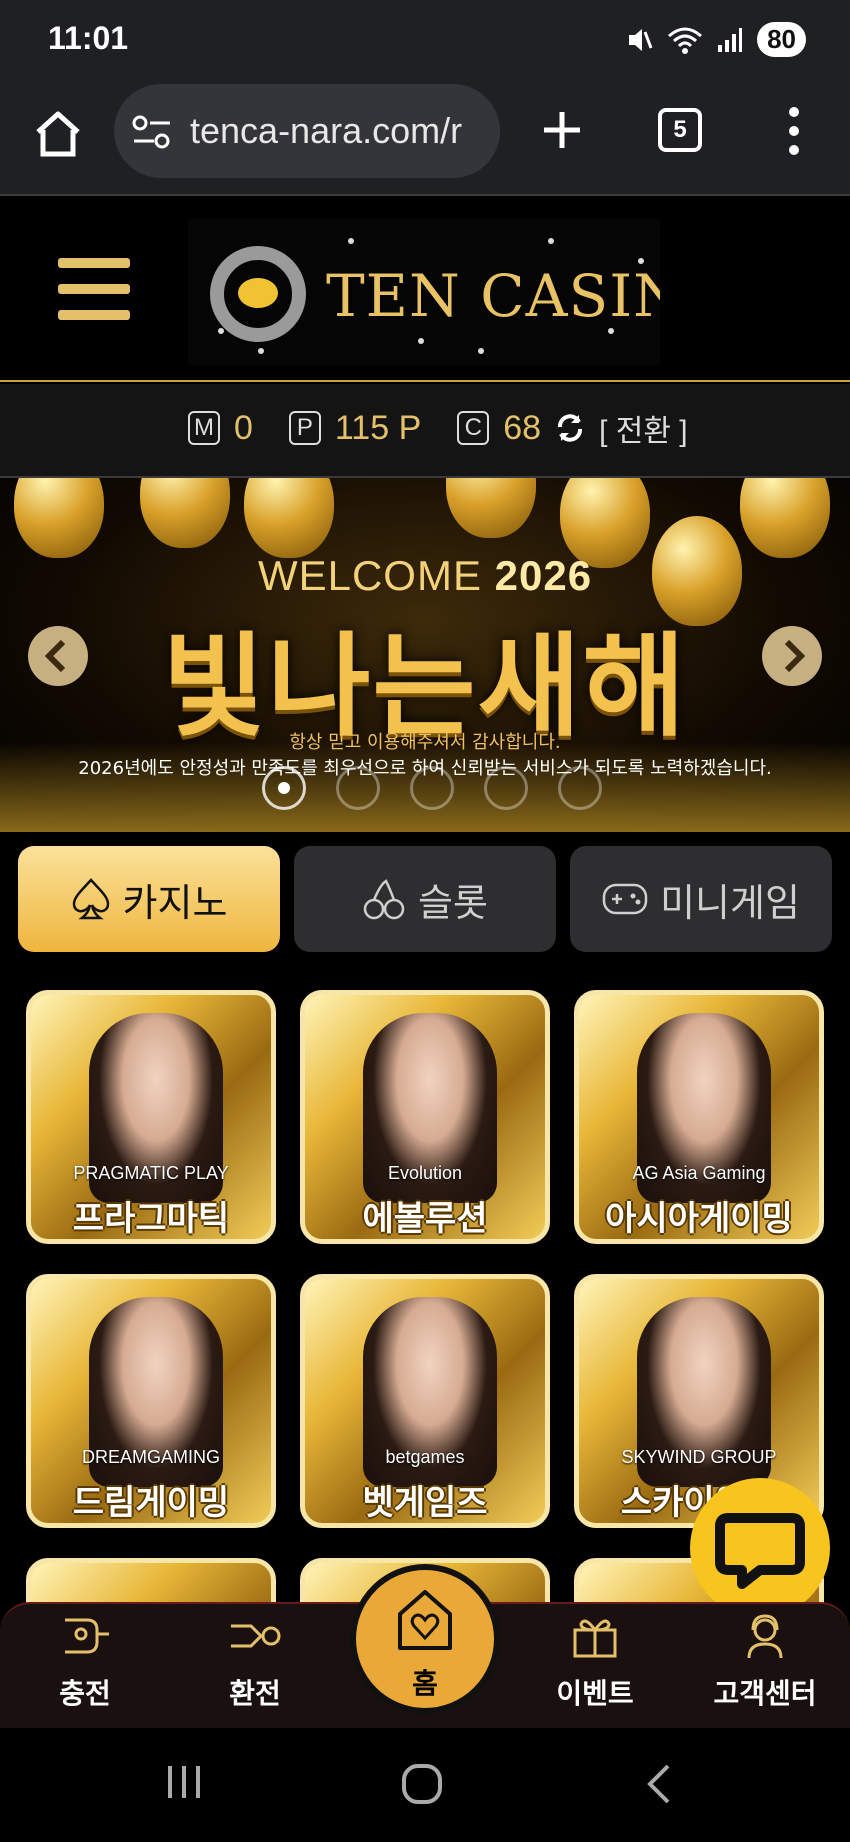 Image resolution: width=850 pixels, height=1842 pixels. I want to click on game-label: 아시아게이밍, so click(699, 1219).